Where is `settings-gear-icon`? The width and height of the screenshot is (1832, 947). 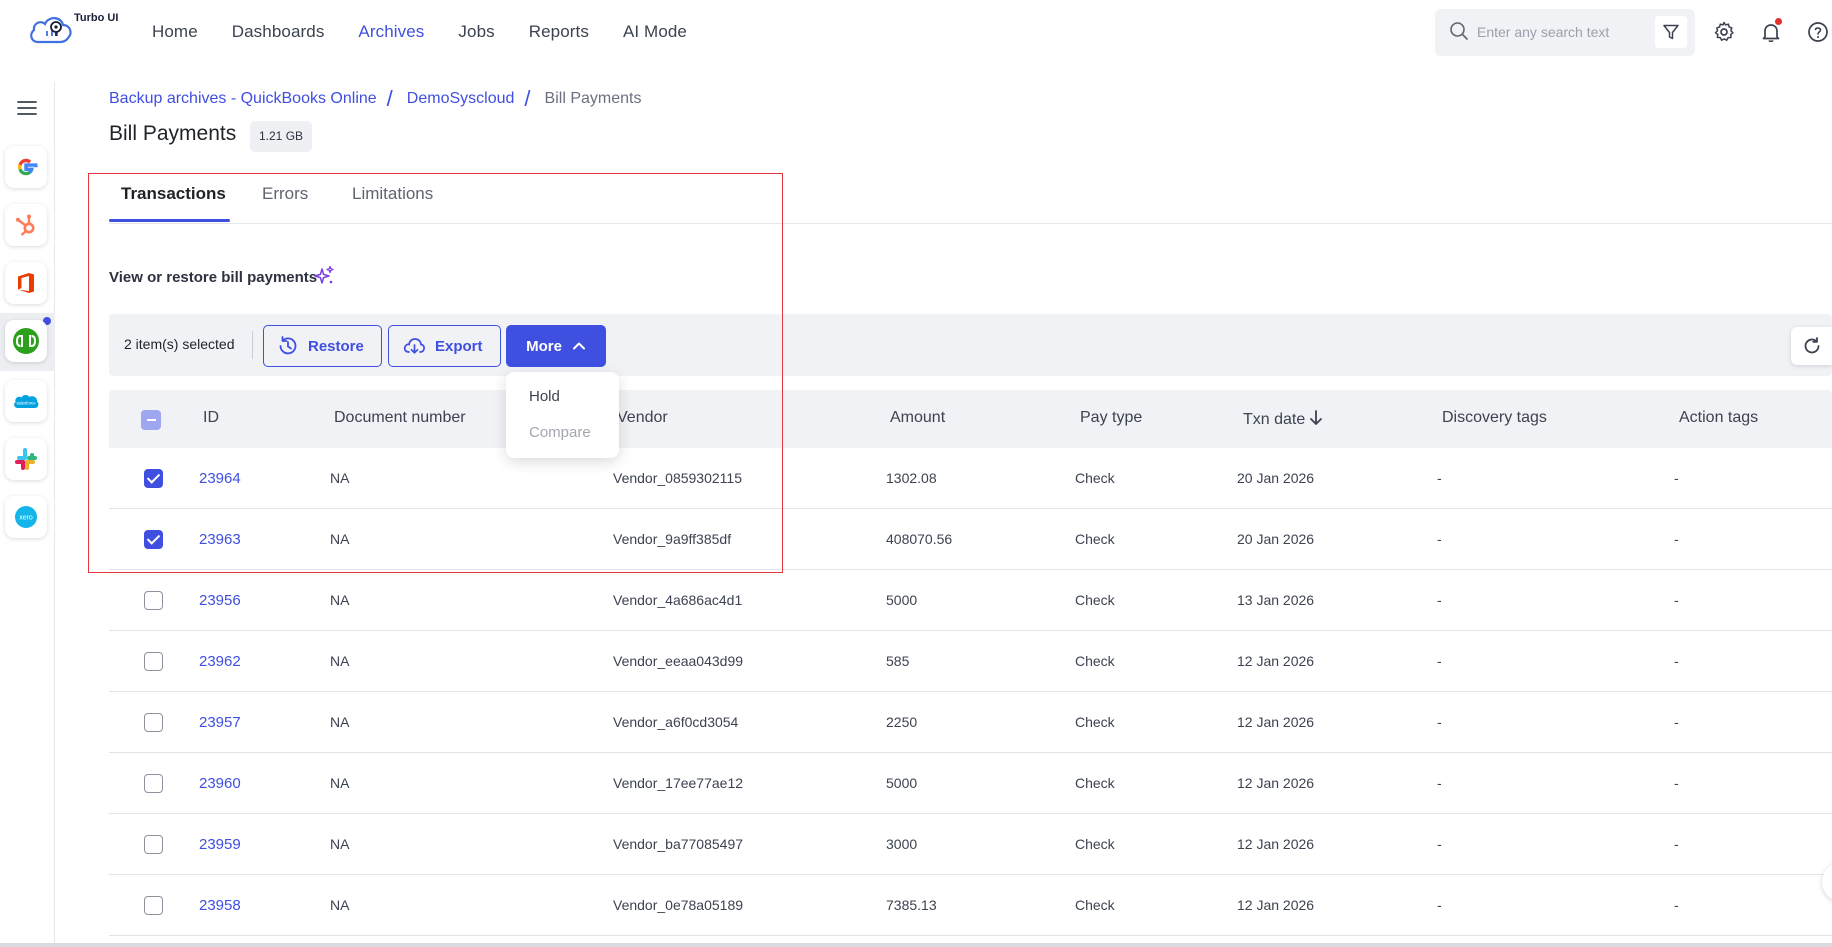
settings-gear-icon is located at coordinates (1724, 32).